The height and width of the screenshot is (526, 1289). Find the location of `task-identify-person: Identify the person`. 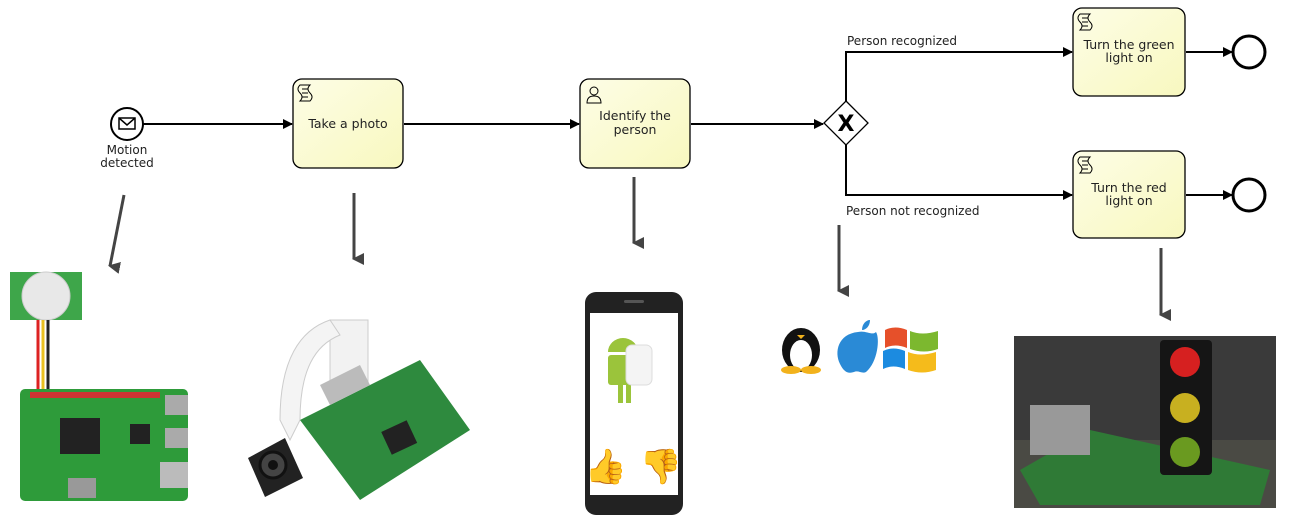

task-identify-person: Identify the person is located at coordinates (635, 123).